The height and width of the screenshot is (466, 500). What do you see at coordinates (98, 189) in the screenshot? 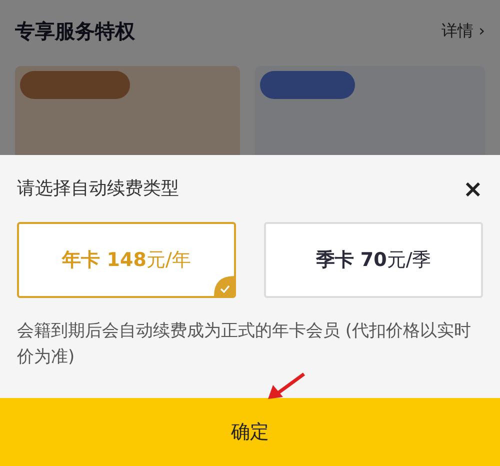
I see `sheet-title: 请选择自动续费类型` at bounding box center [98, 189].